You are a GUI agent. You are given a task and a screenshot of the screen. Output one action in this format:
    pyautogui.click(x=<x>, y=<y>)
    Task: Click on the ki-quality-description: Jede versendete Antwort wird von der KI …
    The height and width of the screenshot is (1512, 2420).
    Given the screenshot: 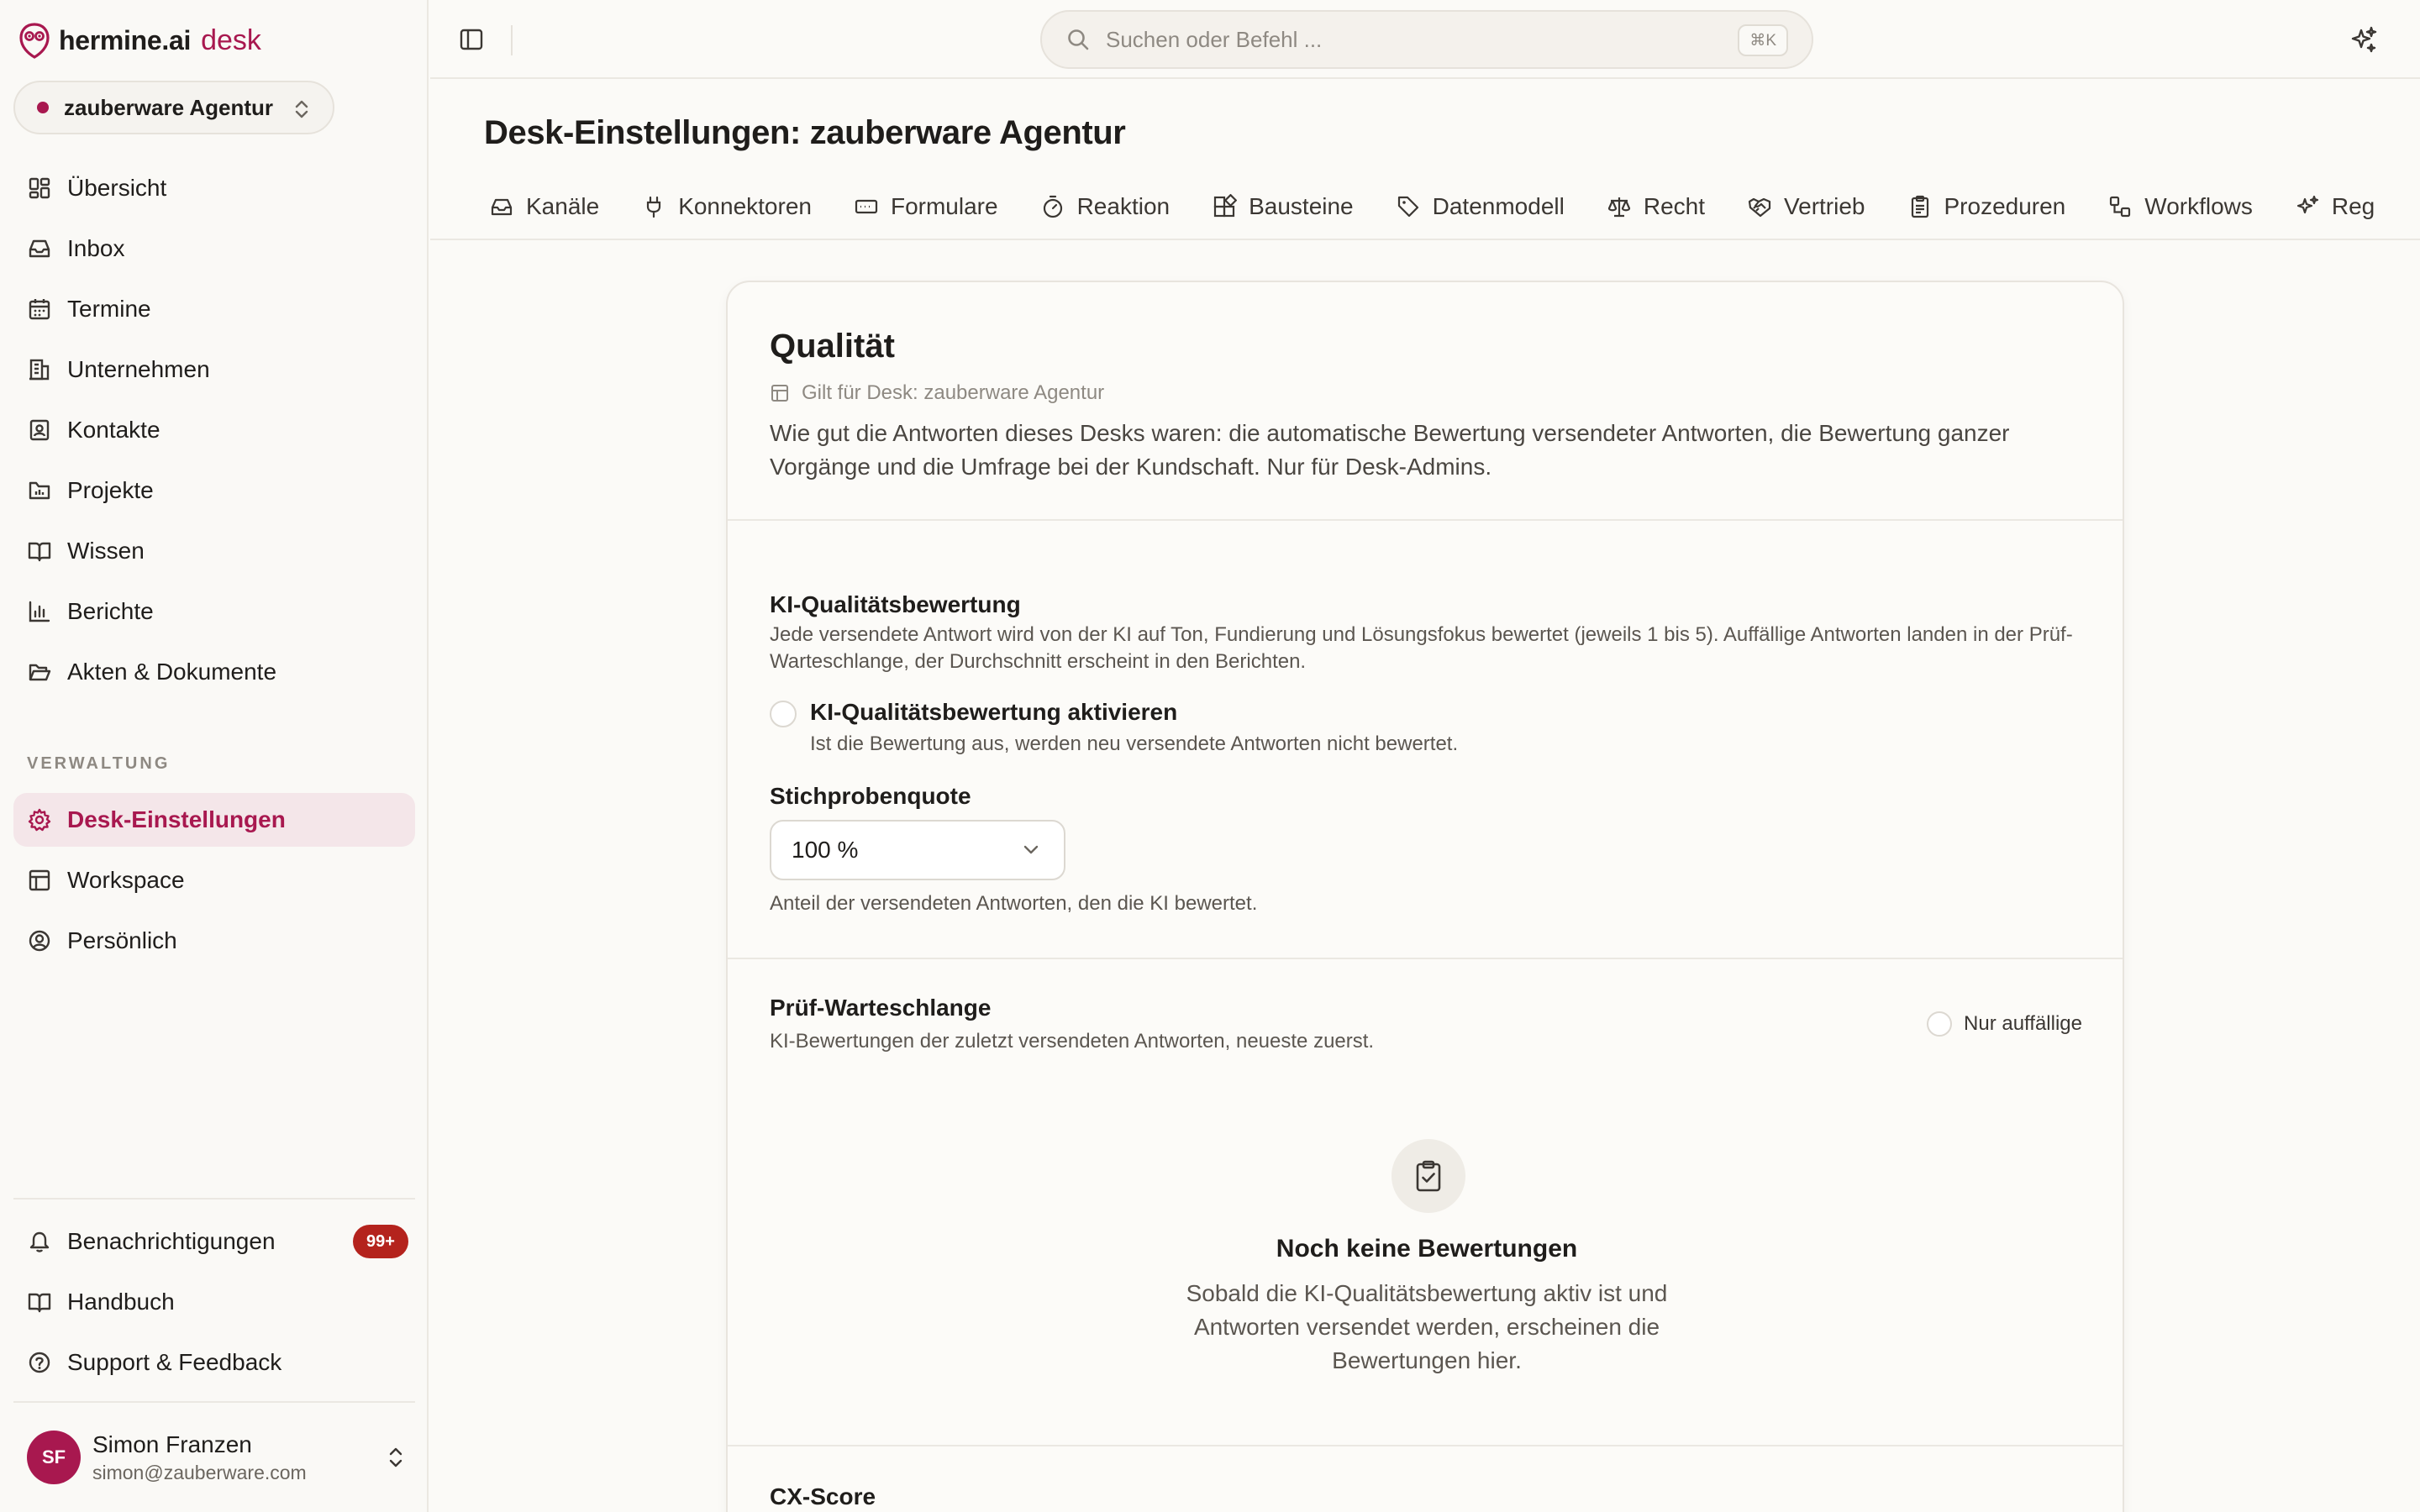 What is the action you would take?
    pyautogui.click(x=1421, y=648)
    